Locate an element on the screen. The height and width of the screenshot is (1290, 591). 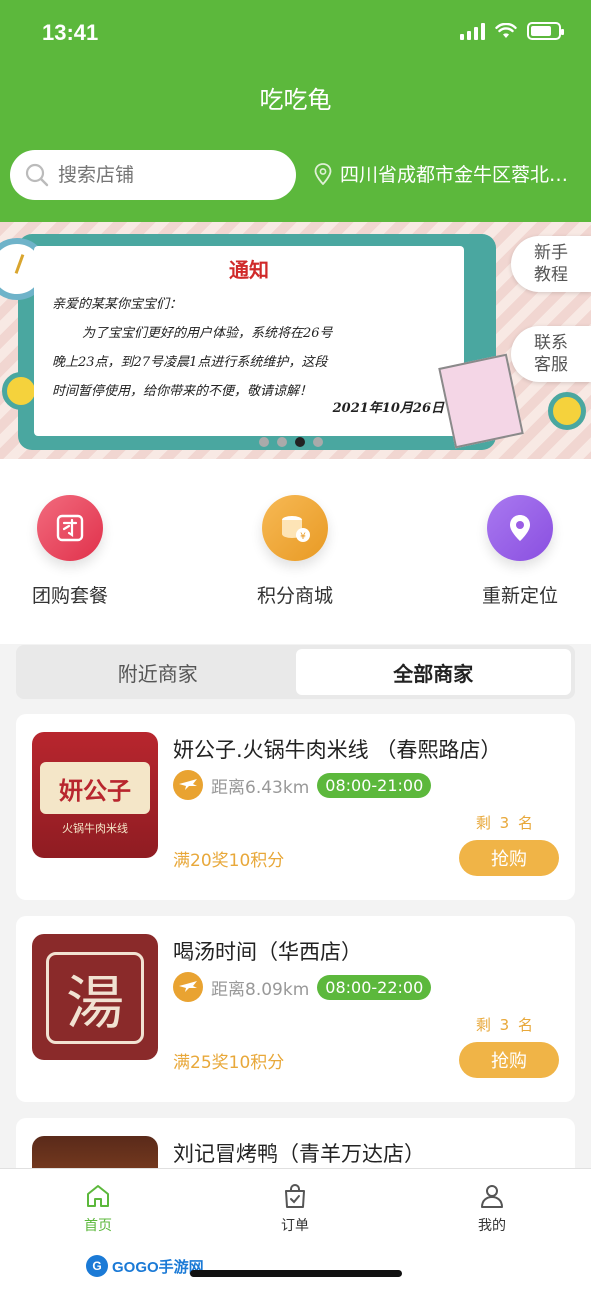
tutorial-button: 新手 教程 is located at coordinates (551, 264).